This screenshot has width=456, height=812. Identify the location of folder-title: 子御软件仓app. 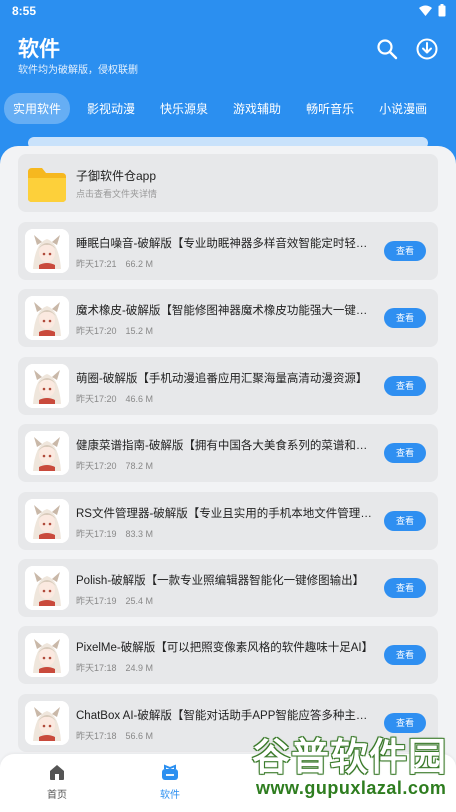
(116, 176).